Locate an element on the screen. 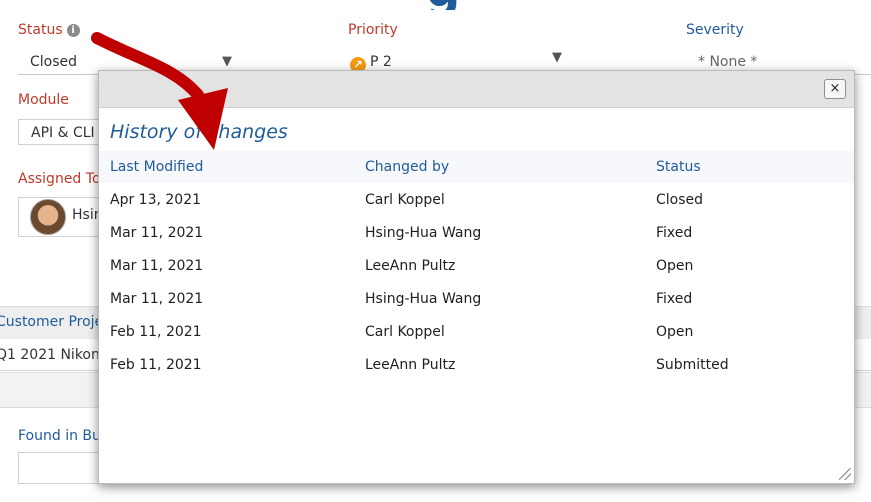 This screenshot has height=502, width=871. resize-grip-icon is located at coordinates (845, 474).